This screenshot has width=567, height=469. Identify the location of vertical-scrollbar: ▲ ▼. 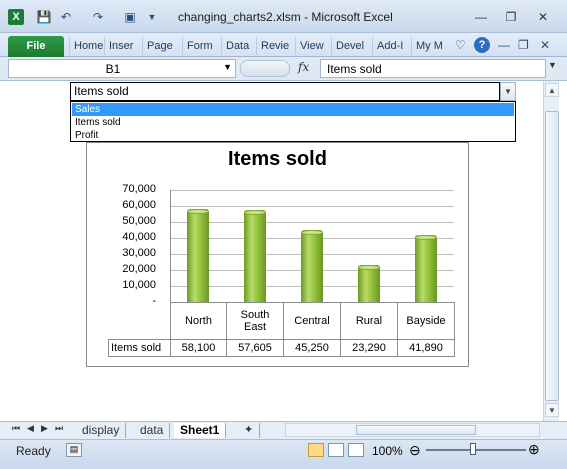
(551, 251).